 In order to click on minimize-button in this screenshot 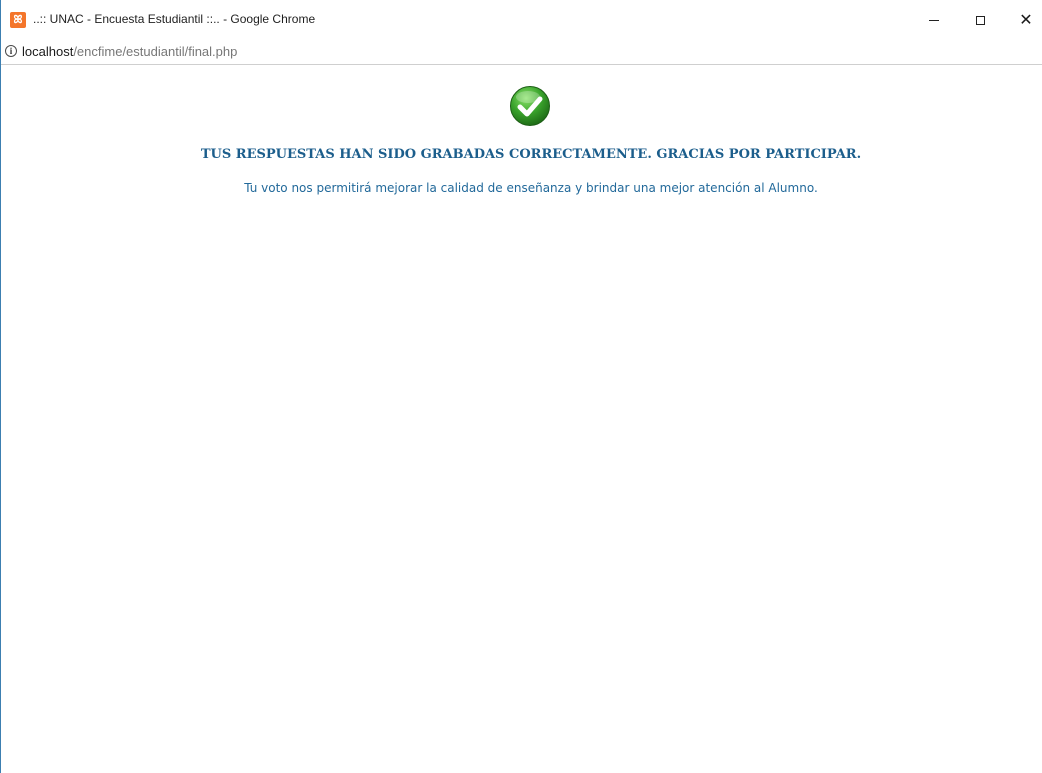, I will do `click(934, 20)`.